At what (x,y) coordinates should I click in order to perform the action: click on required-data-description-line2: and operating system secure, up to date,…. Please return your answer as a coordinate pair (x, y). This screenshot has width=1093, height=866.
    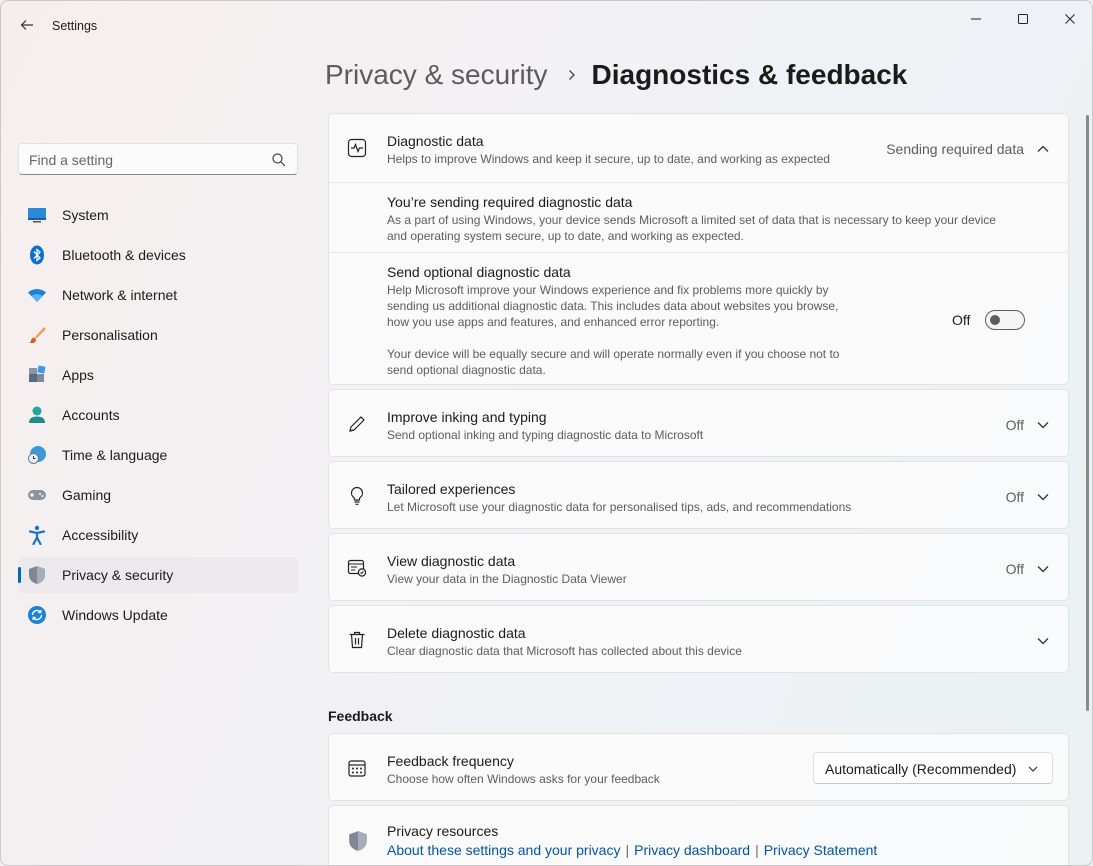
    Looking at the image, I should click on (565, 236).